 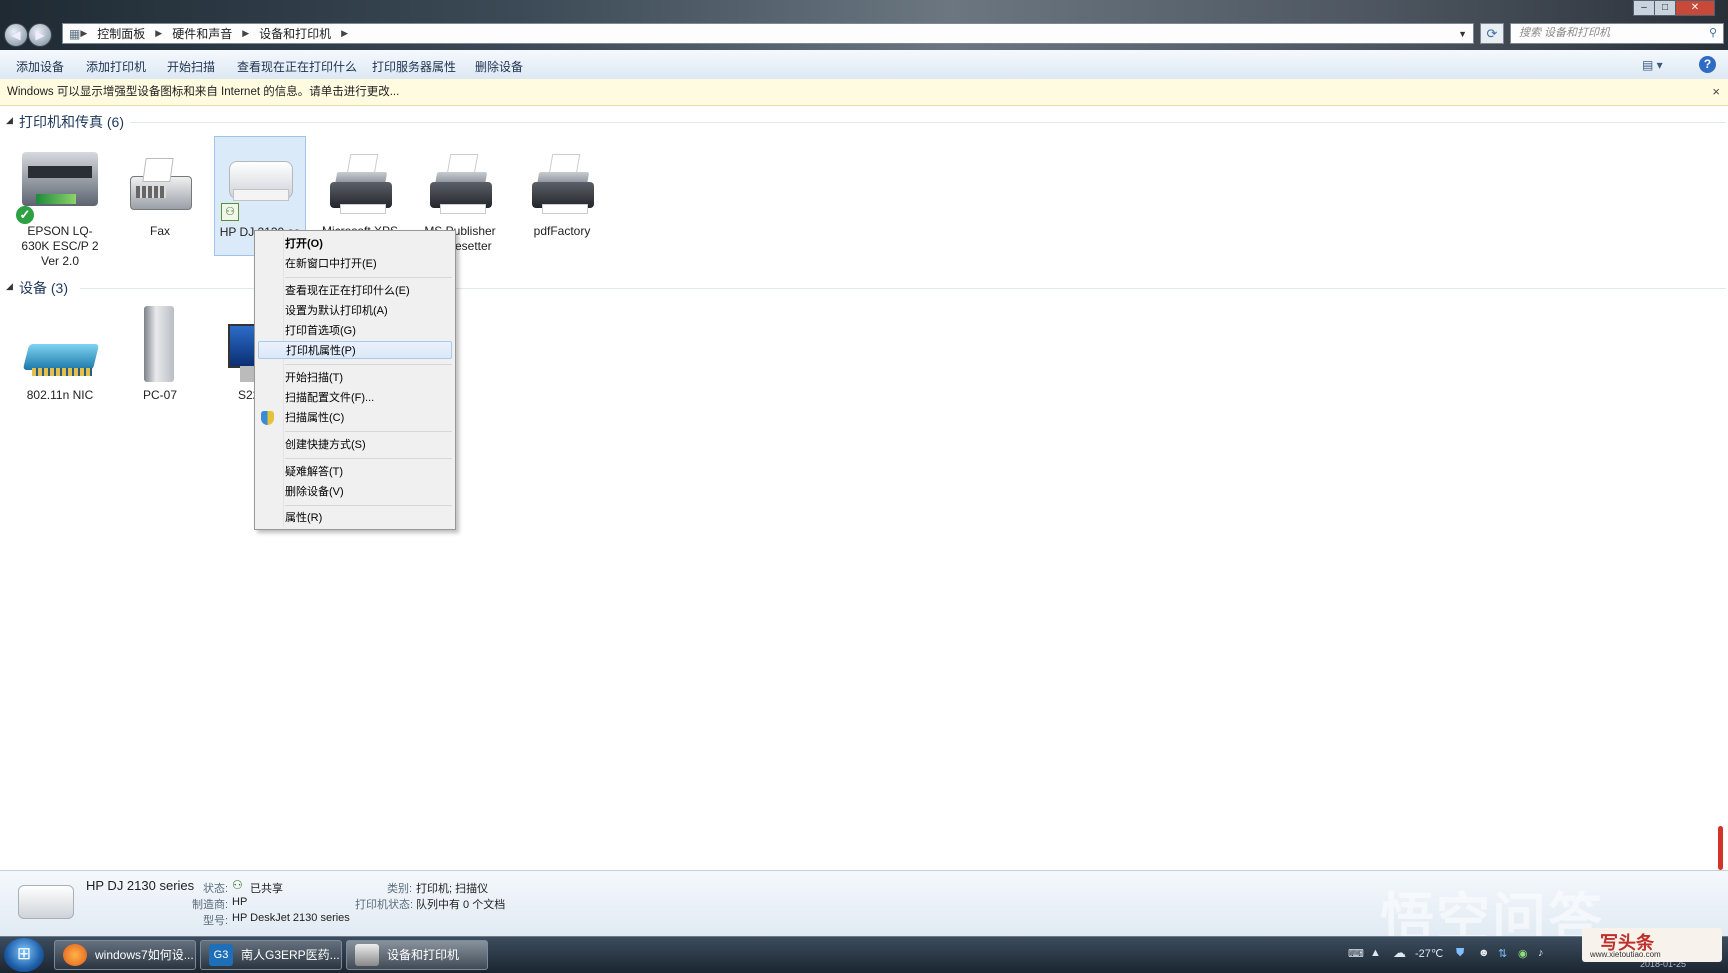 What do you see at coordinates (216, 921) in the screenshot?
I see `details-model-label: 型号:` at bounding box center [216, 921].